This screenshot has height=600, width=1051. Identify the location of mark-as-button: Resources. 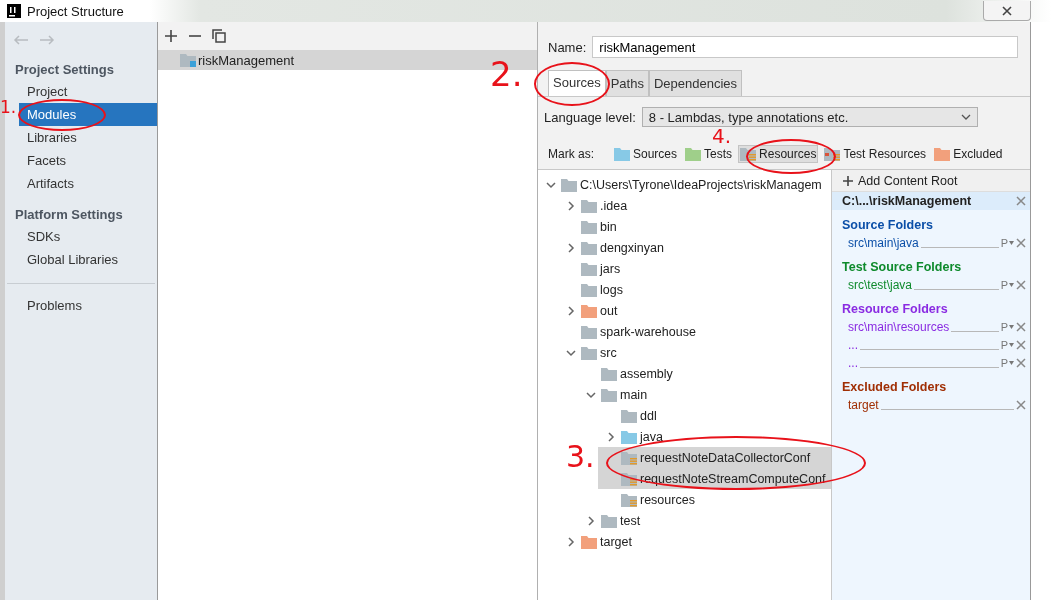
(778, 154).